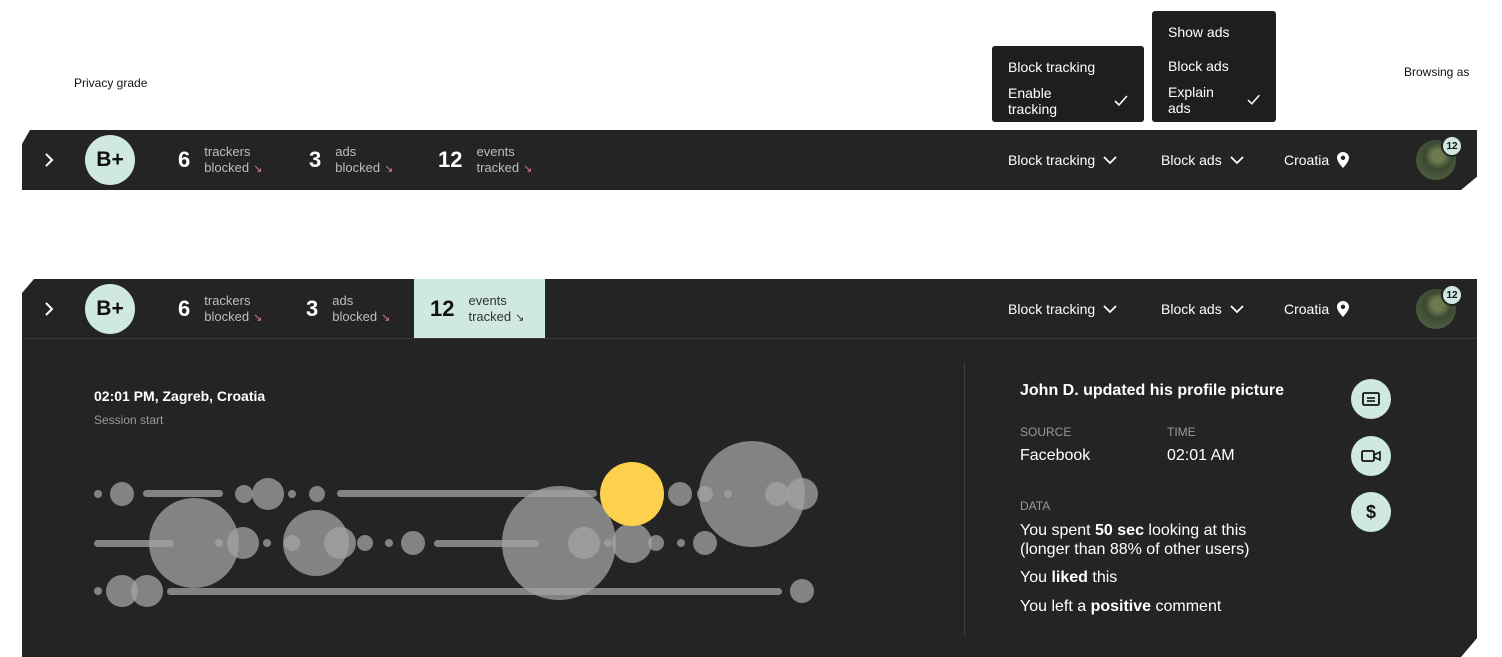  I want to click on dropdown-item-enable-tracking: Enable tracking, so click(1068, 101).